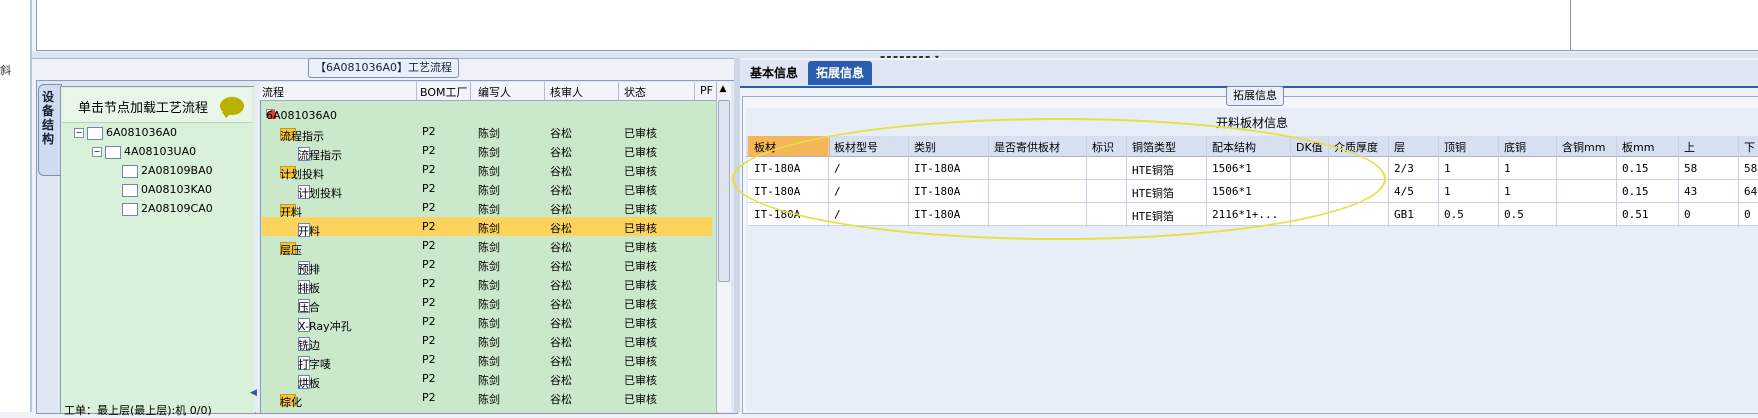 The height and width of the screenshot is (418, 1758). I want to click on tree-node-label: 2A08109BA0, so click(177, 170).